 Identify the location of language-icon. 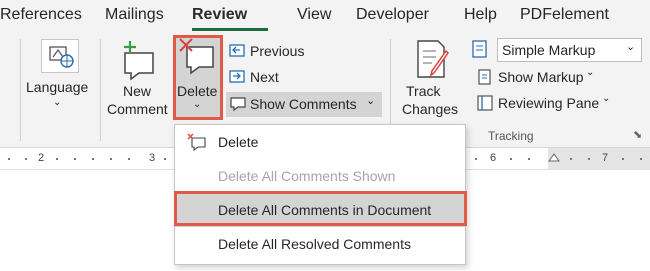
(60, 56).